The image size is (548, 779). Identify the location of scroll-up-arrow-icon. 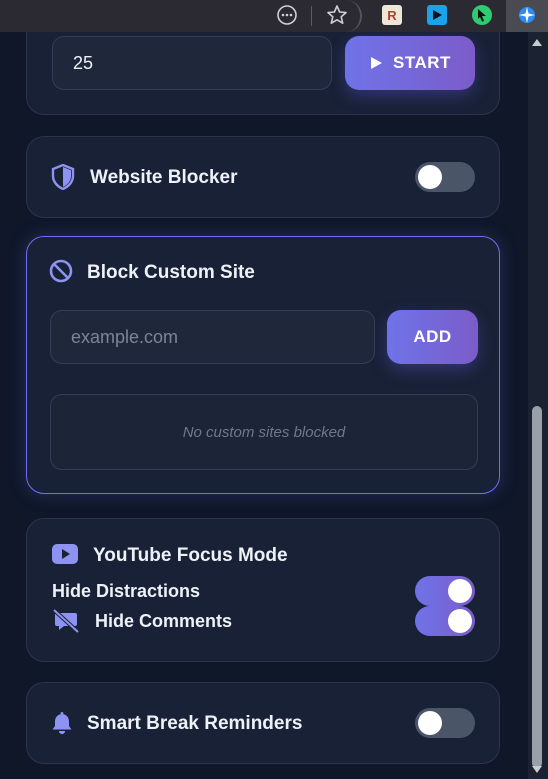
(537, 42).